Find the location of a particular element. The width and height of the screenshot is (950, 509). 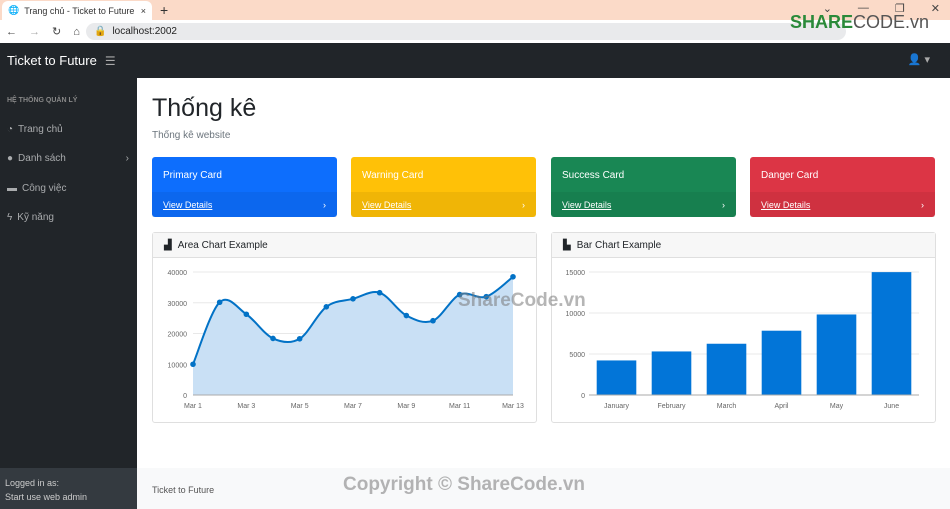

logged-in-label: Logged in as: is located at coordinates (32, 483).